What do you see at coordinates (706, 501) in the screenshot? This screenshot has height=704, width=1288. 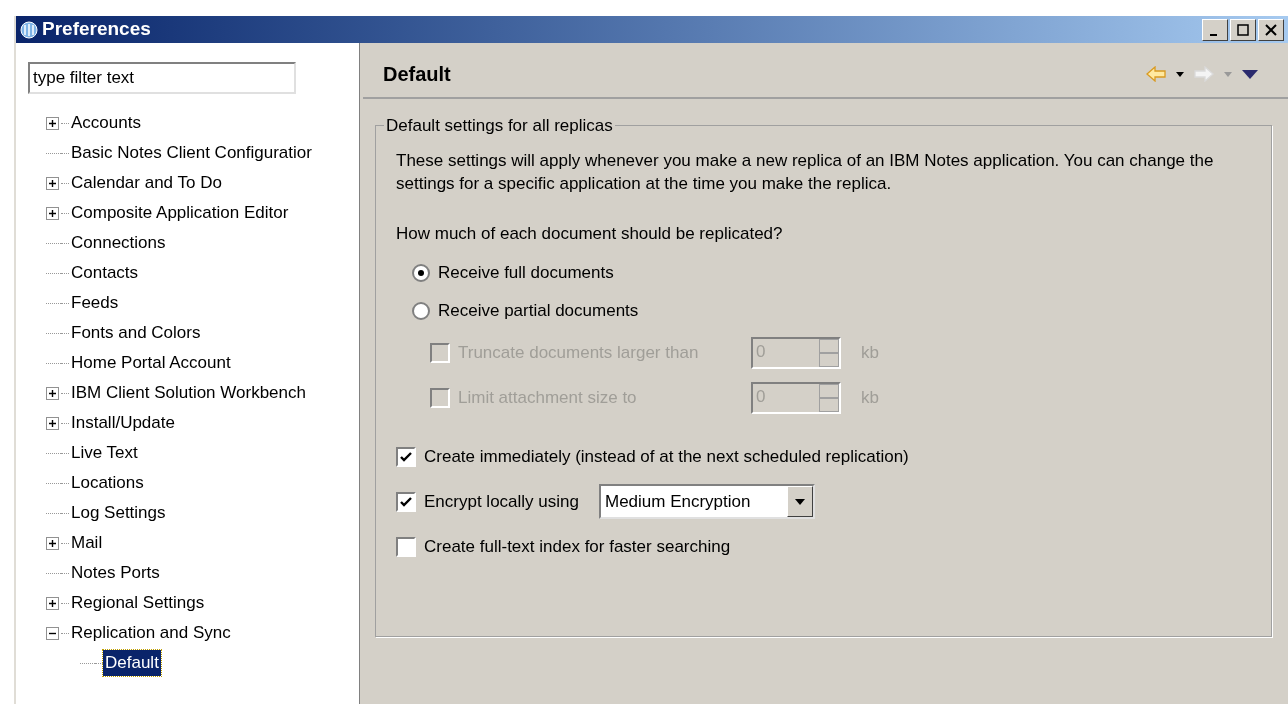 I see `encryption-dropdown: Medium Encryption` at bounding box center [706, 501].